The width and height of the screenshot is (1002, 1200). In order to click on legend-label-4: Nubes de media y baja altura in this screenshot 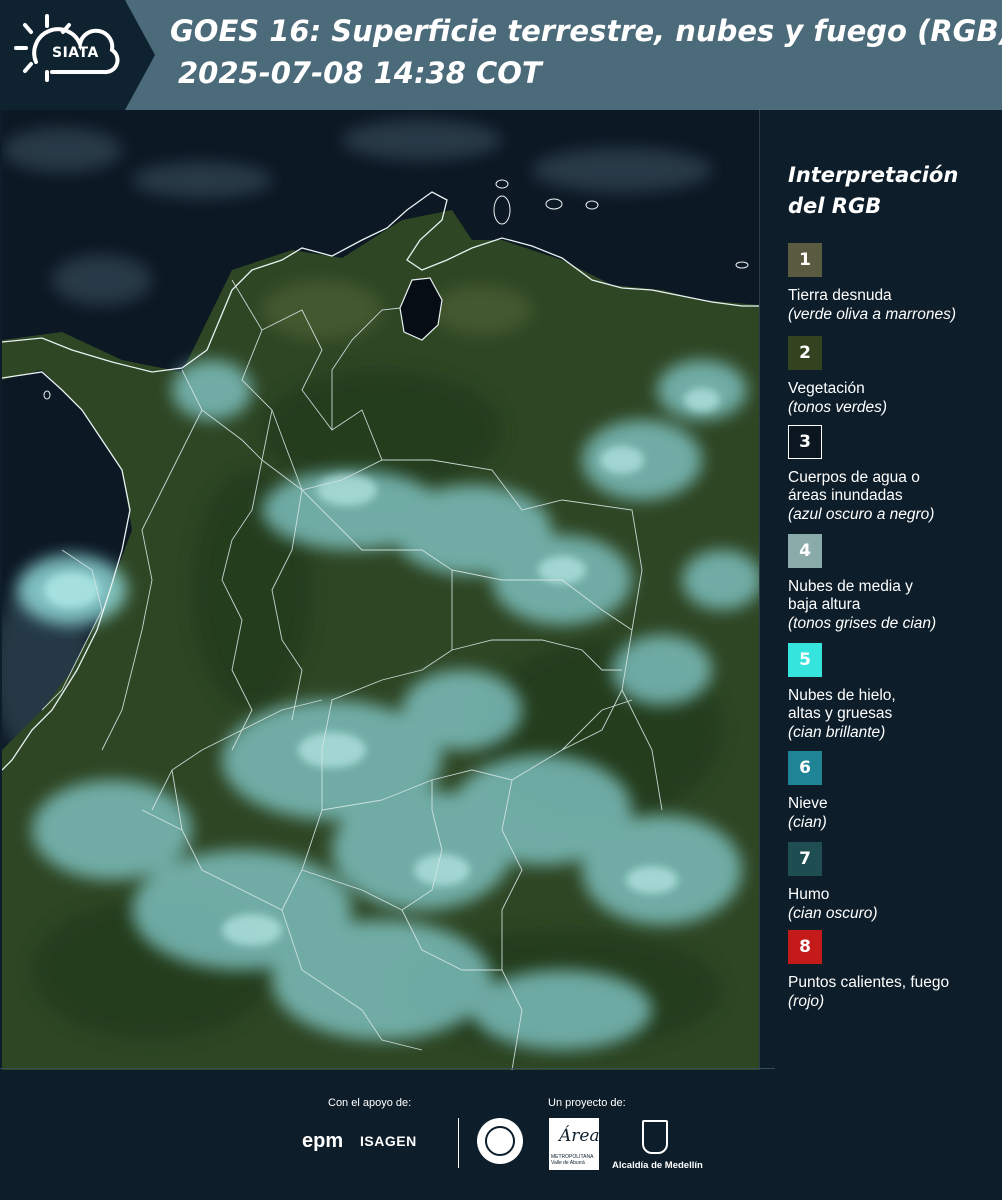, I will do `click(850, 595)`.